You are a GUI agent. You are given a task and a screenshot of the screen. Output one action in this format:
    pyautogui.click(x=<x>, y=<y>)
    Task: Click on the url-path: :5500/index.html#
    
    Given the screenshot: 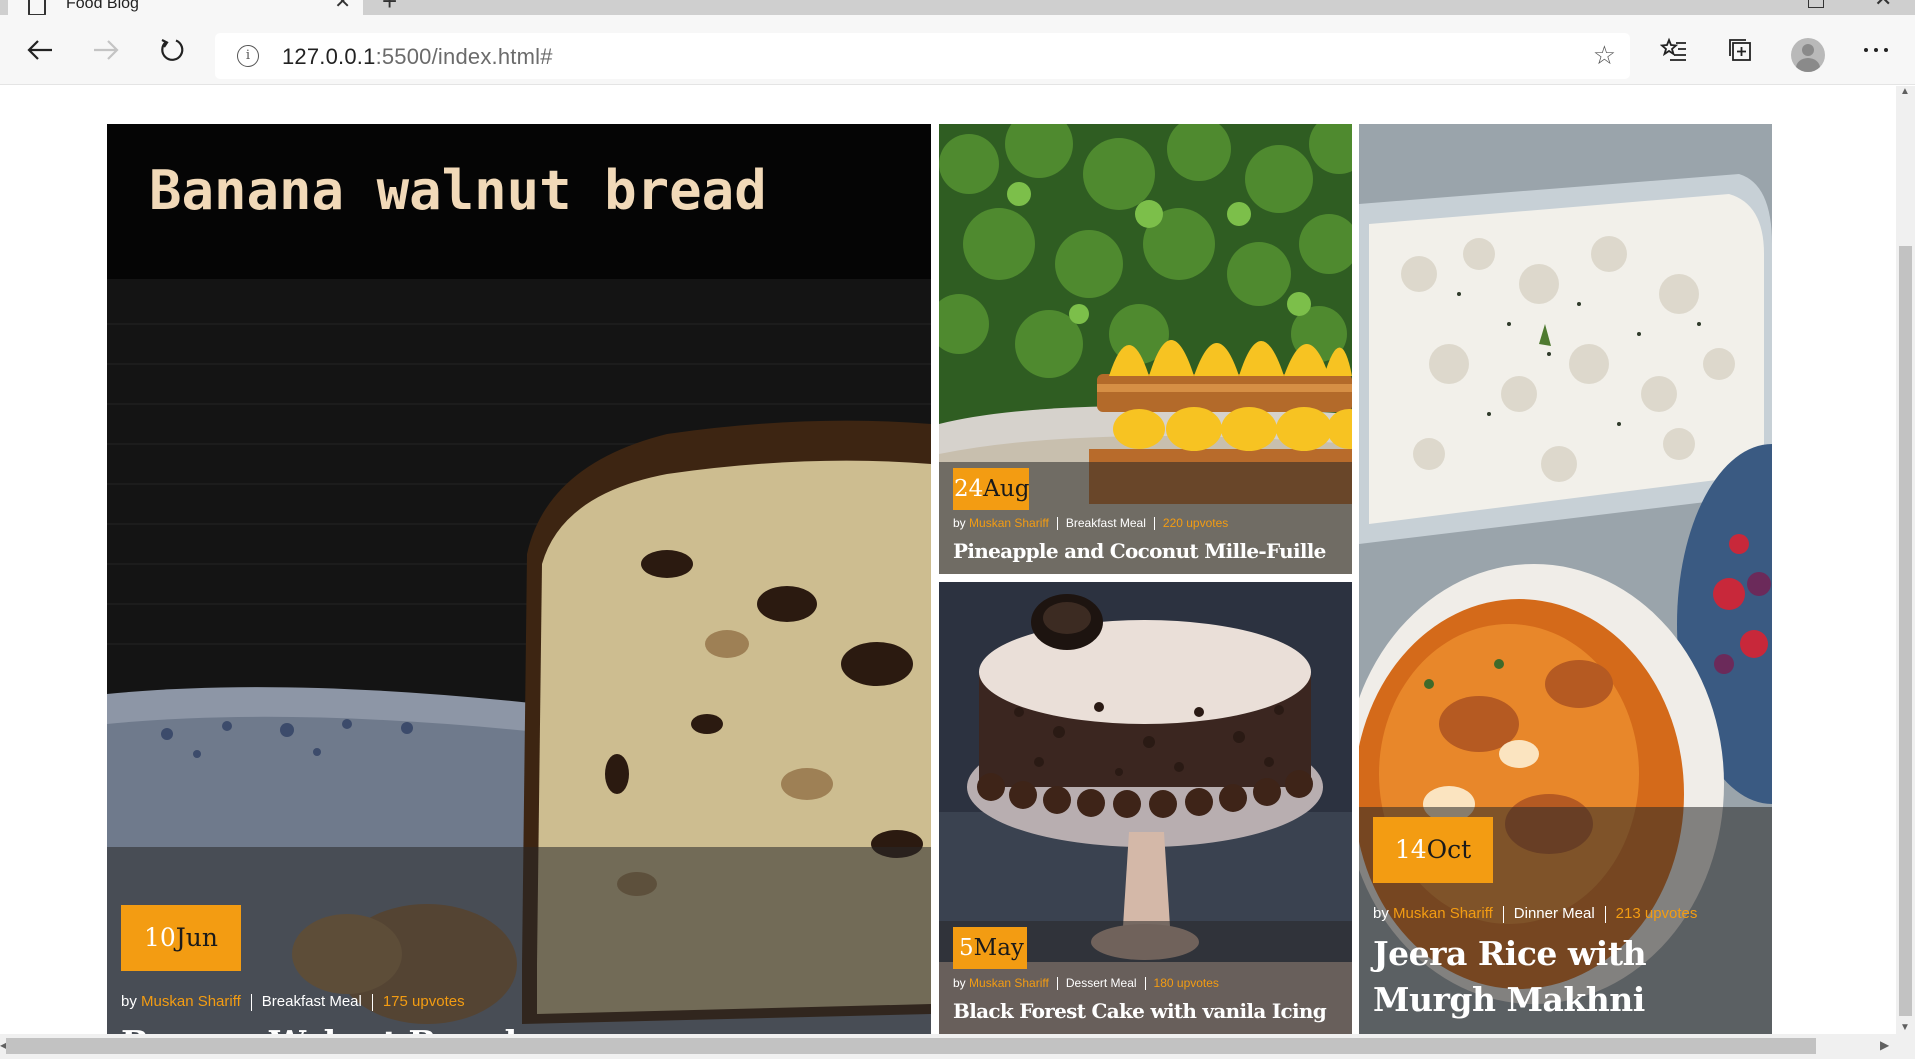 What is the action you would take?
    pyautogui.click(x=464, y=56)
    